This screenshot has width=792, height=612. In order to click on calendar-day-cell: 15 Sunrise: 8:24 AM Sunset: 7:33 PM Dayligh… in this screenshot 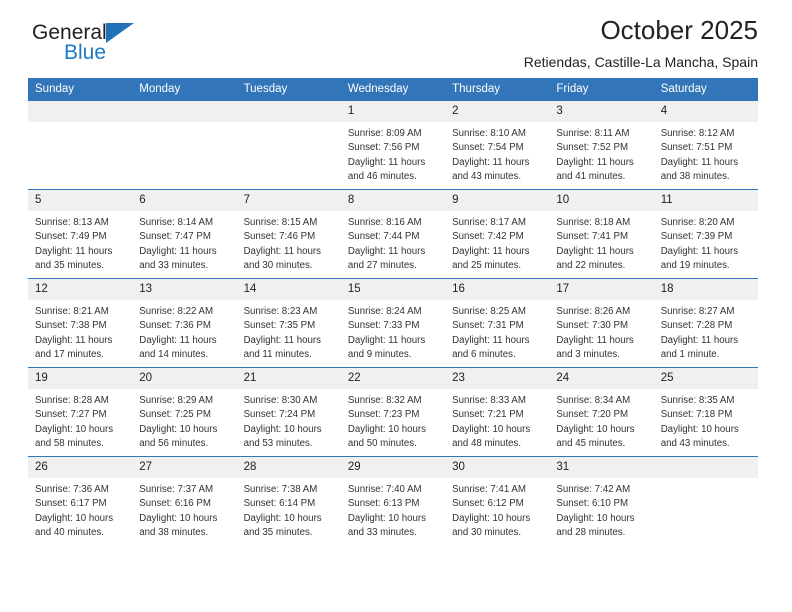, I will do `click(393, 323)`.